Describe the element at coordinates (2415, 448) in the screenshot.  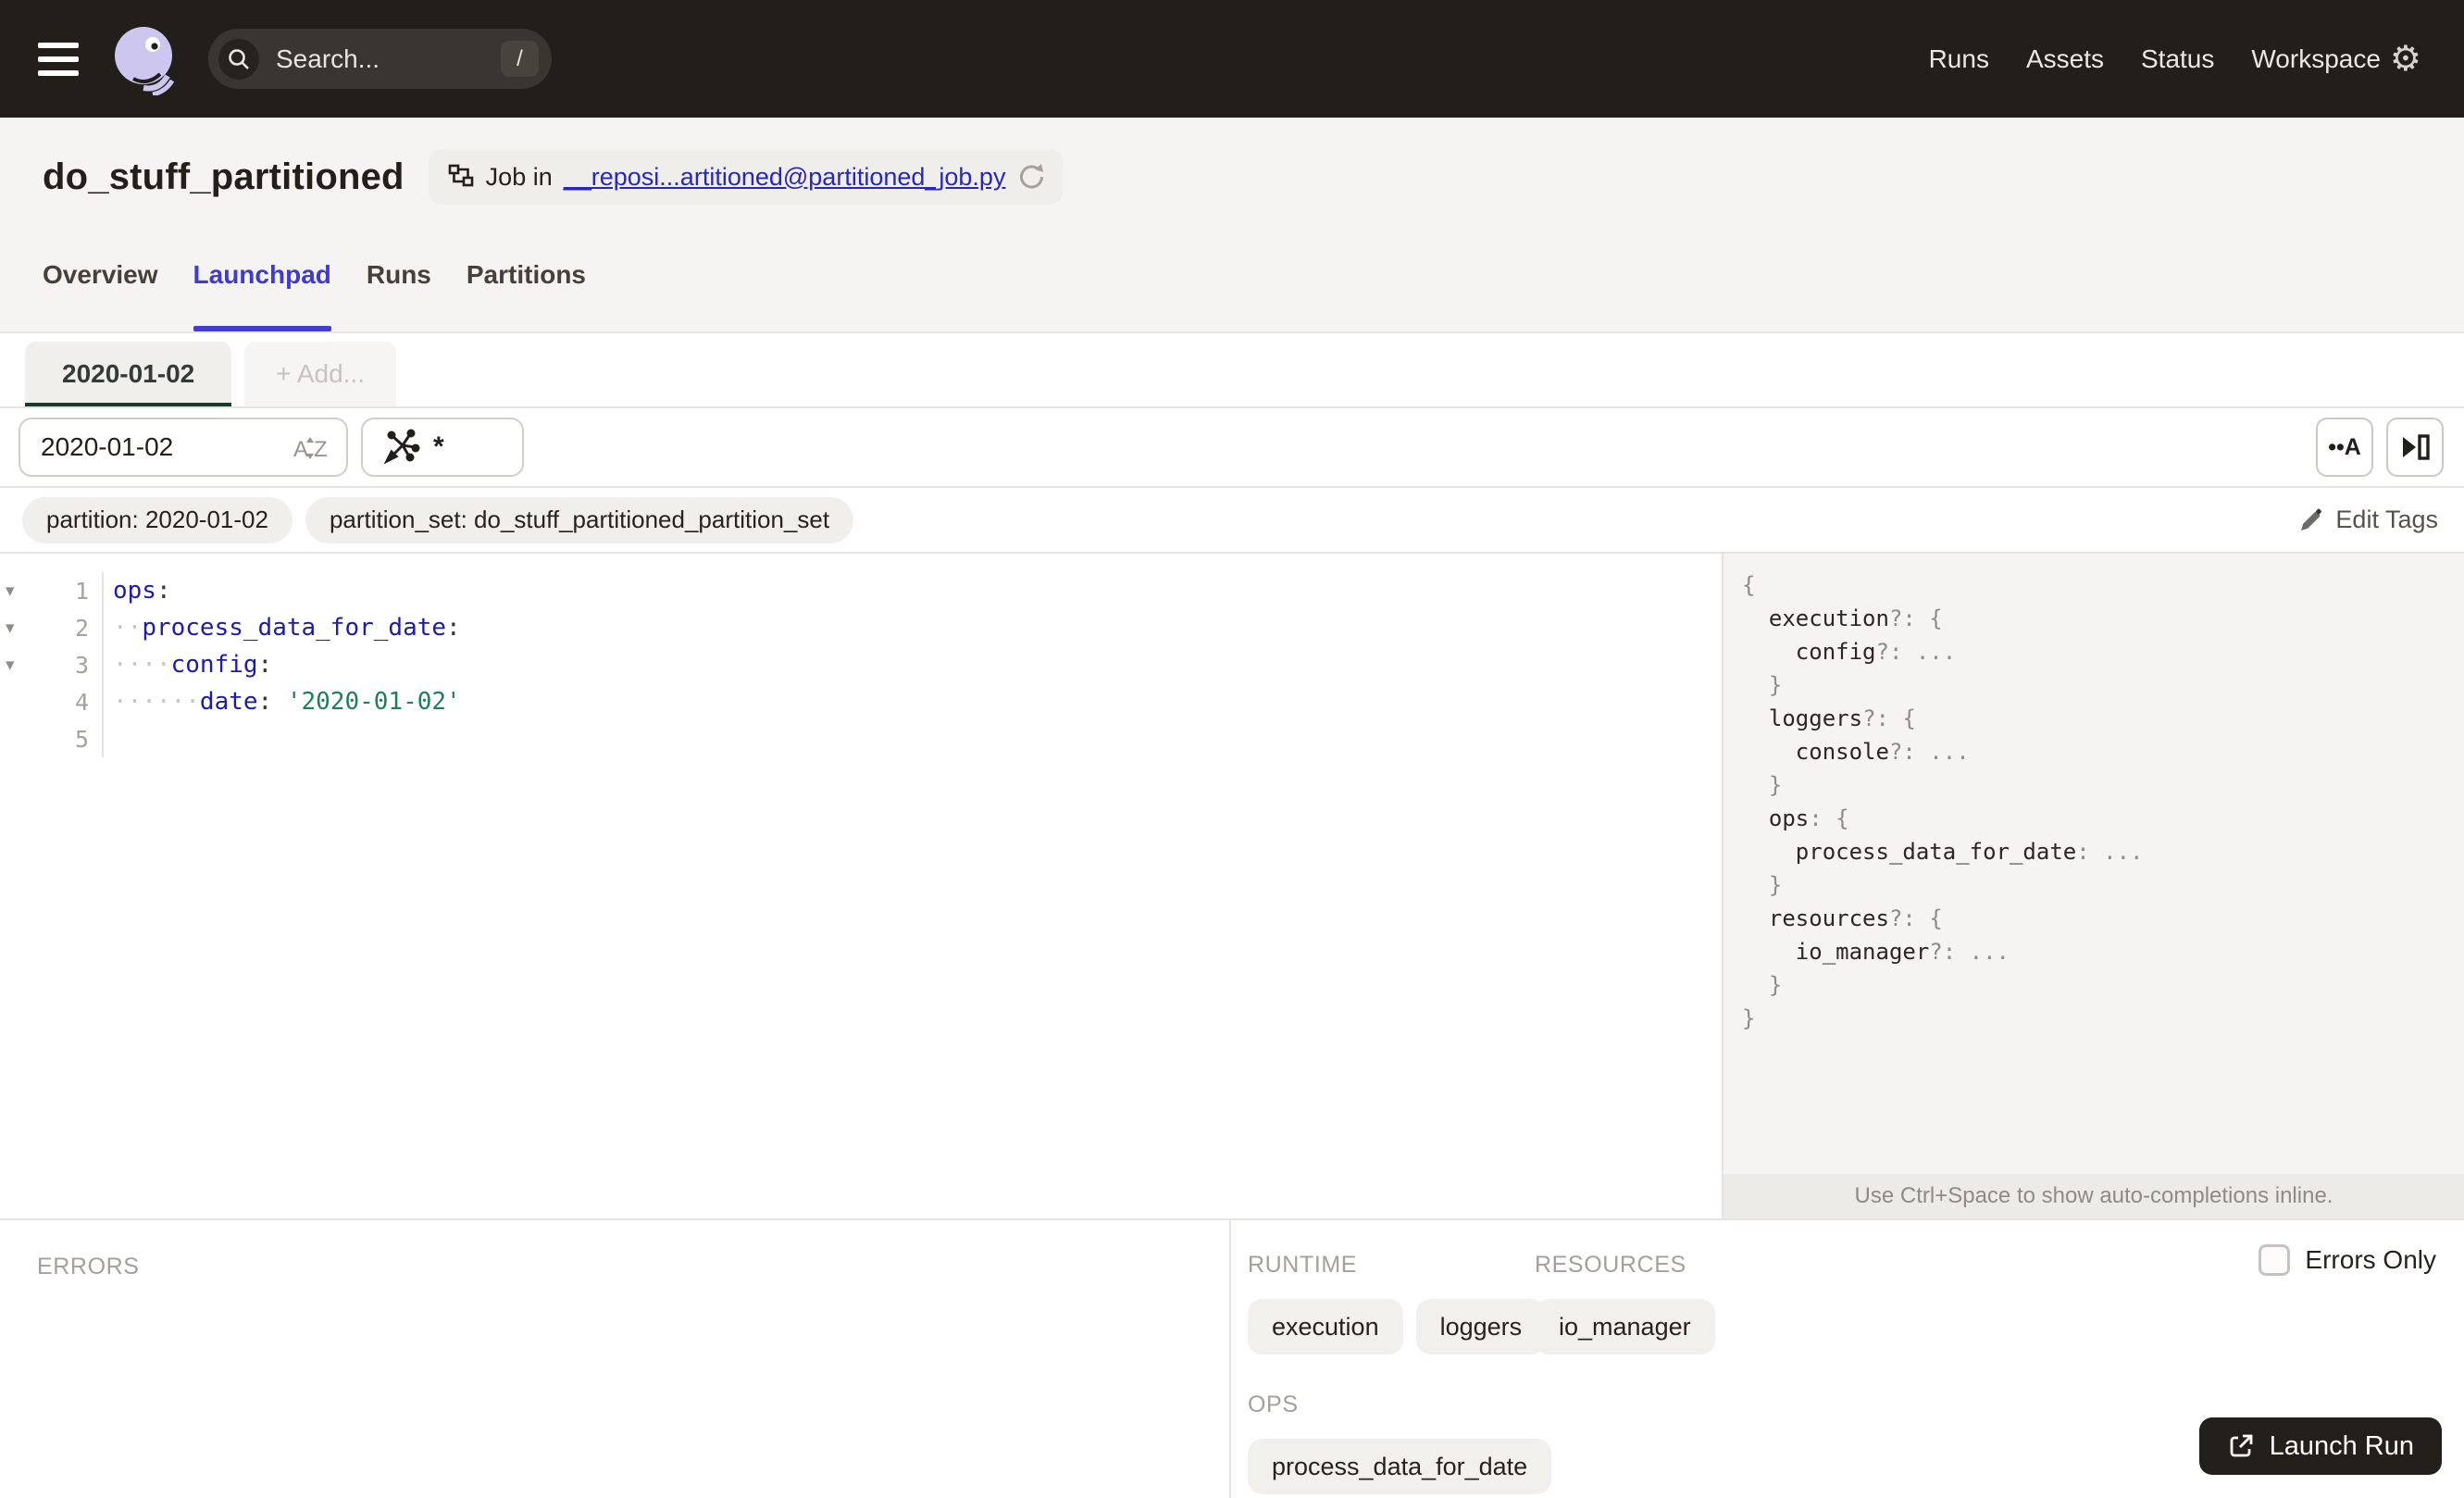
I see `scaffold-config-button` at that location.